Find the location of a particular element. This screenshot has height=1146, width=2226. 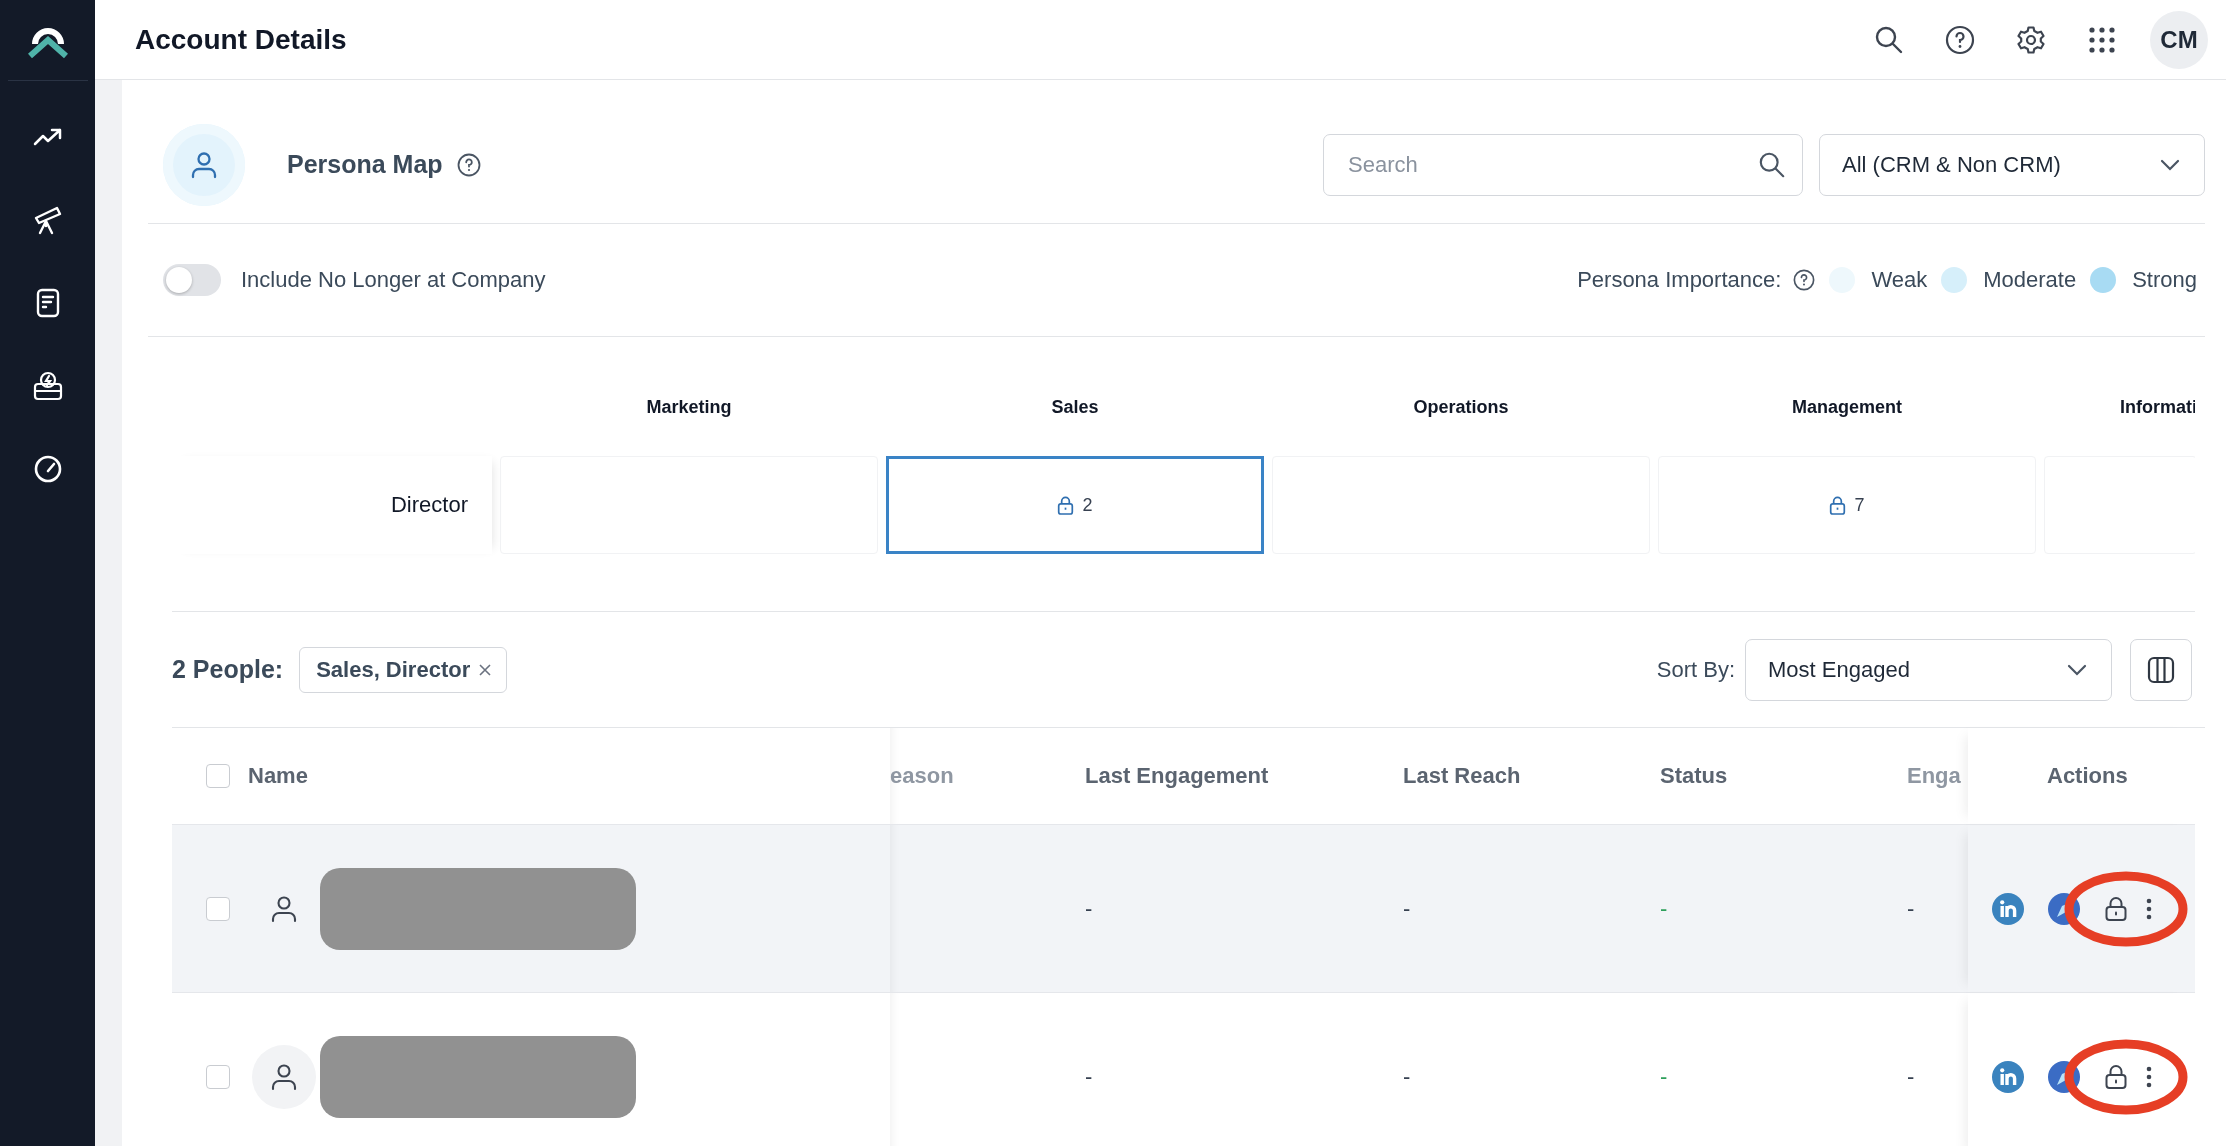

legend-item: Weak is located at coordinates (1899, 280).